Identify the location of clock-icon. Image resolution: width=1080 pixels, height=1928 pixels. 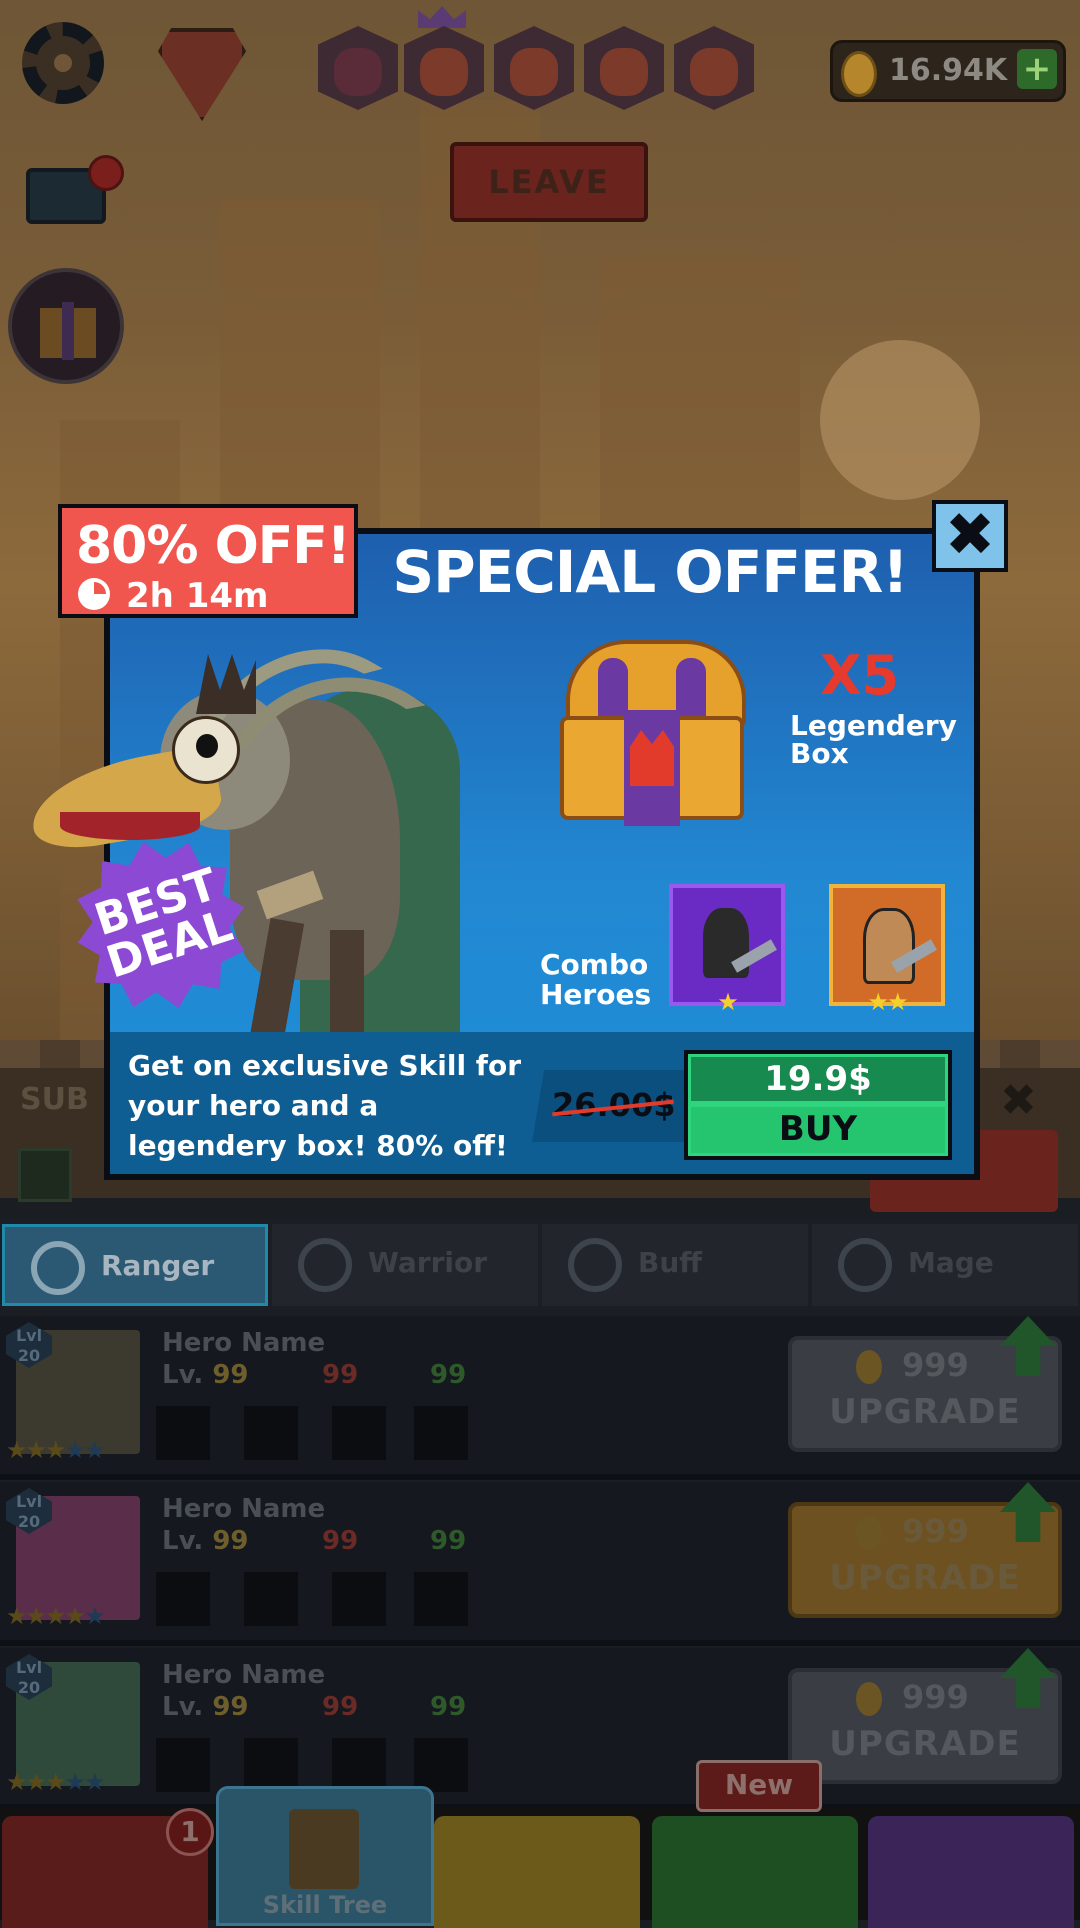
(94, 594).